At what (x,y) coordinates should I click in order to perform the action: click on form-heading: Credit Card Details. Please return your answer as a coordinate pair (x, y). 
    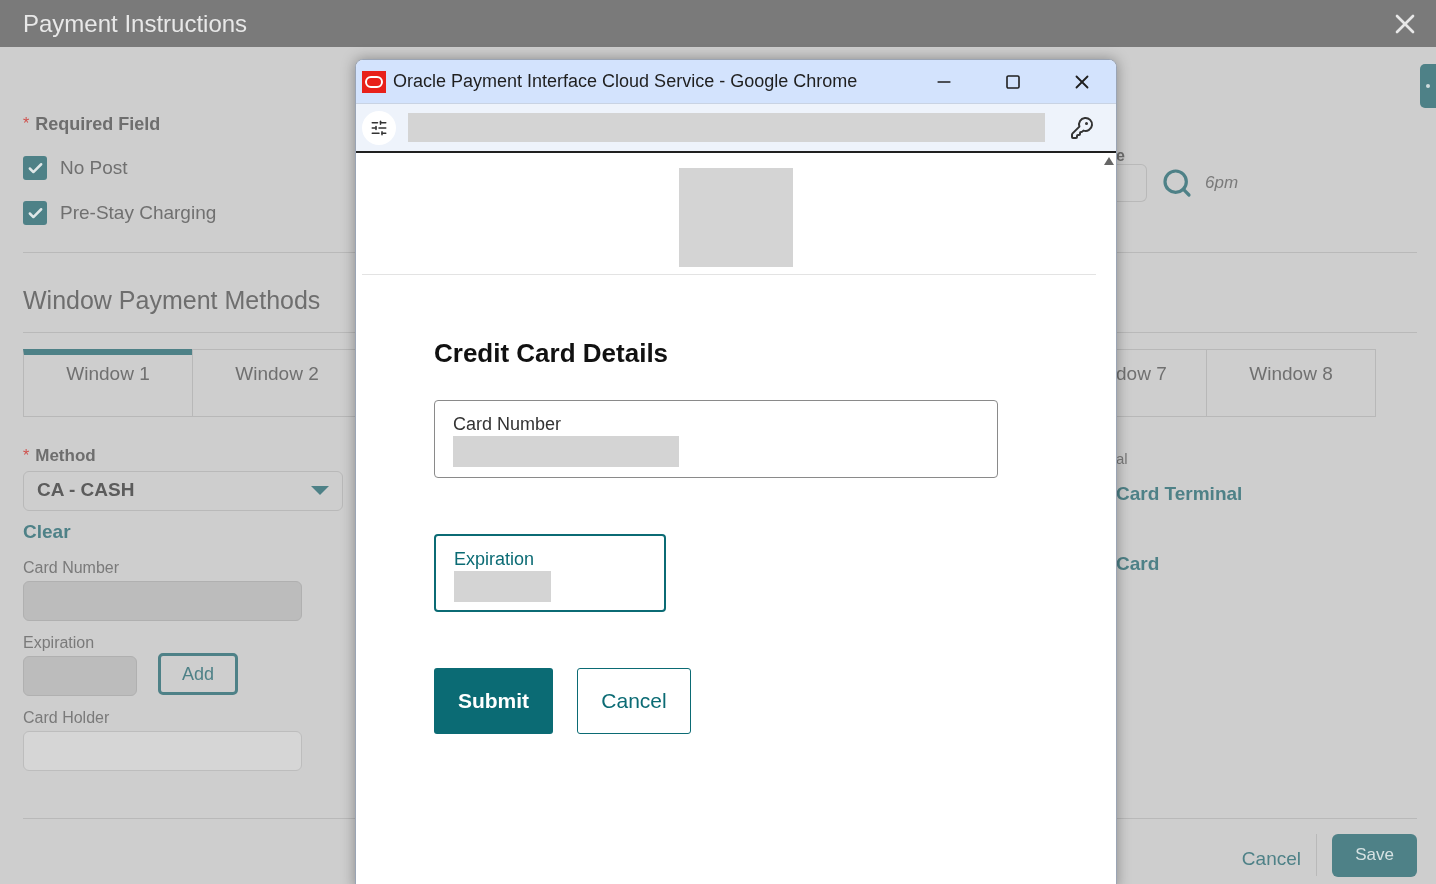
    Looking at the image, I should click on (552, 353).